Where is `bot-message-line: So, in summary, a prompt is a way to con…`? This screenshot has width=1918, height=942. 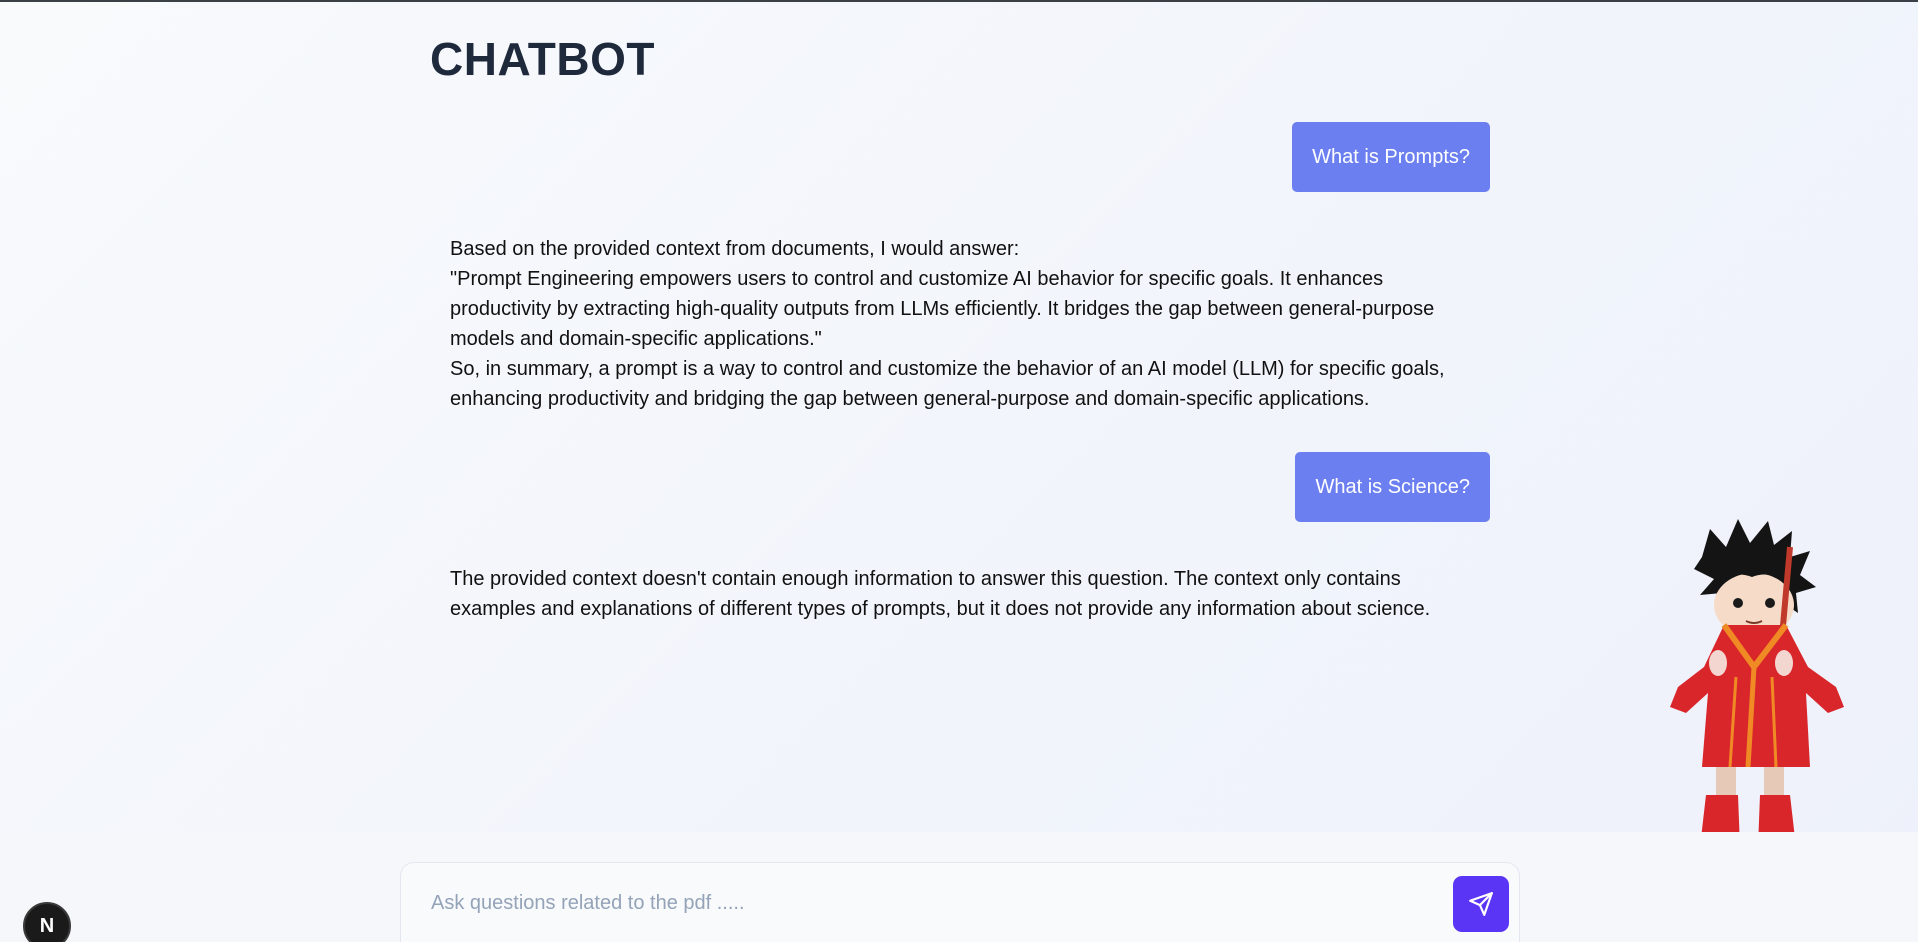
bot-message-line: So, in summary, a prompt is a way to con… is located at coordinates (947, 384).